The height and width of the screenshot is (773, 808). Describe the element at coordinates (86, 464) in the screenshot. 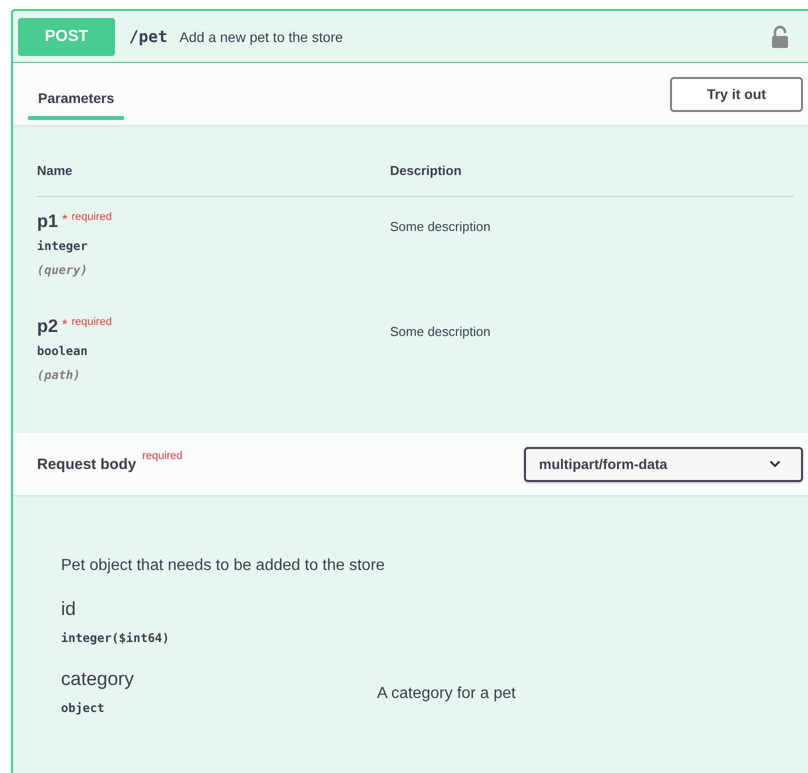

I see `request-body-title: Request body` at that location.